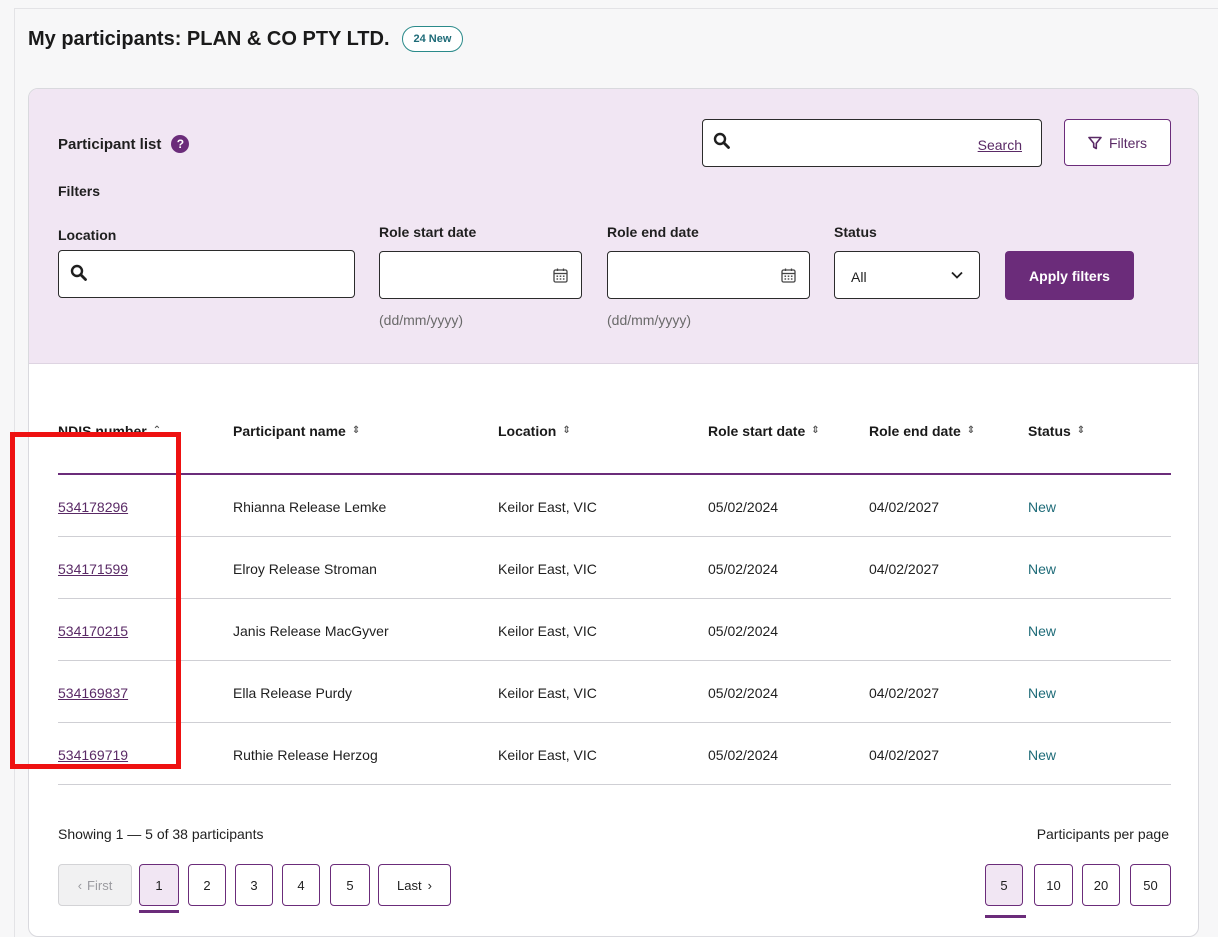 Image resolution: width=1218 pixels, height=937 pixels. I want to click on column-header-role-start-date: Role start date ⇕, so click(764, 431).